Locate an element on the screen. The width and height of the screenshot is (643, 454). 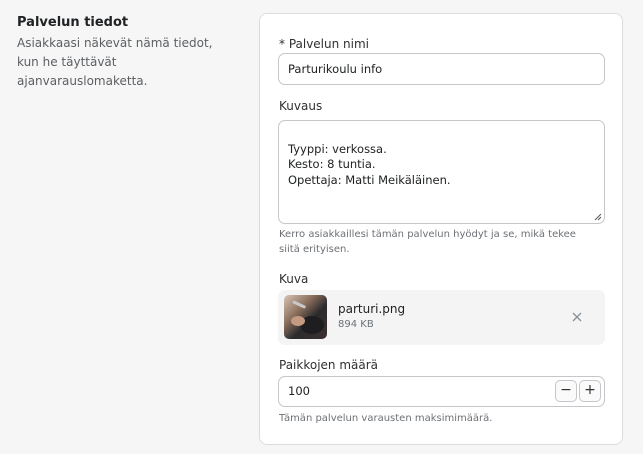
file-size: 894 KB is located at coordinates (356, 324).